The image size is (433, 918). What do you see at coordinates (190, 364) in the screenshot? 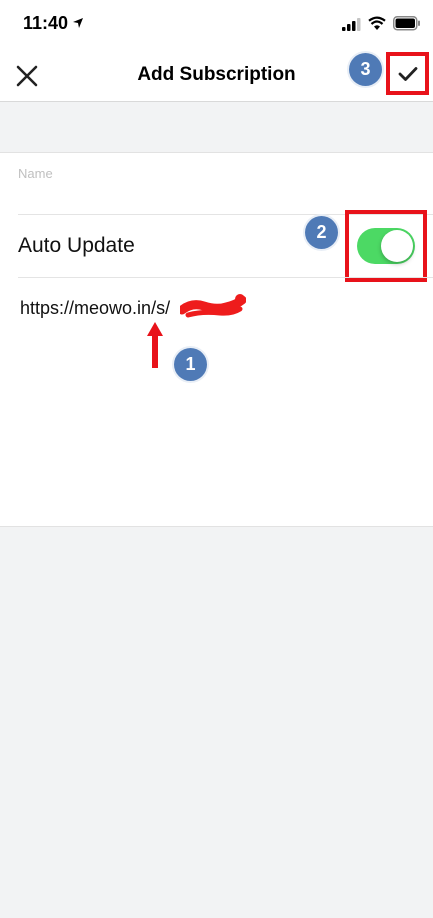
I see `annotation-badge-1: 1` at bounding box center [190, 364].